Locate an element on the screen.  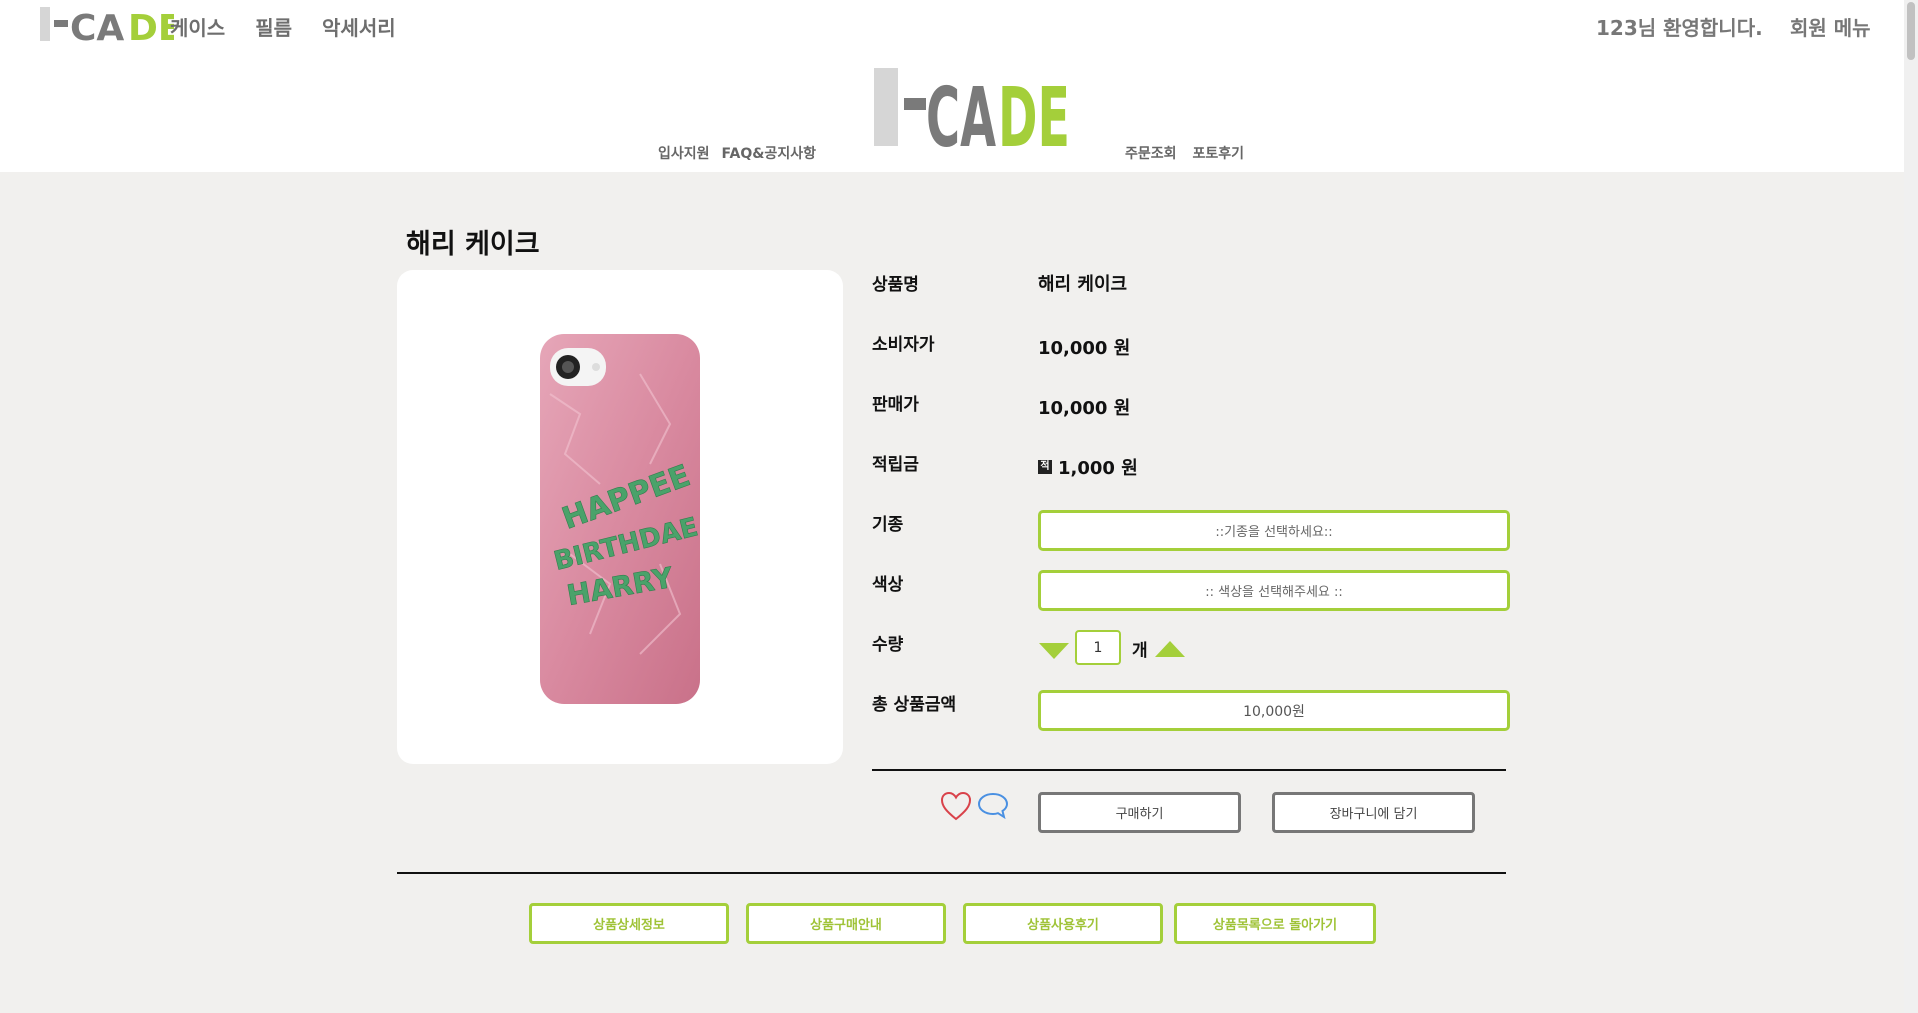
heart-icon is located at coordinates (956, 806).